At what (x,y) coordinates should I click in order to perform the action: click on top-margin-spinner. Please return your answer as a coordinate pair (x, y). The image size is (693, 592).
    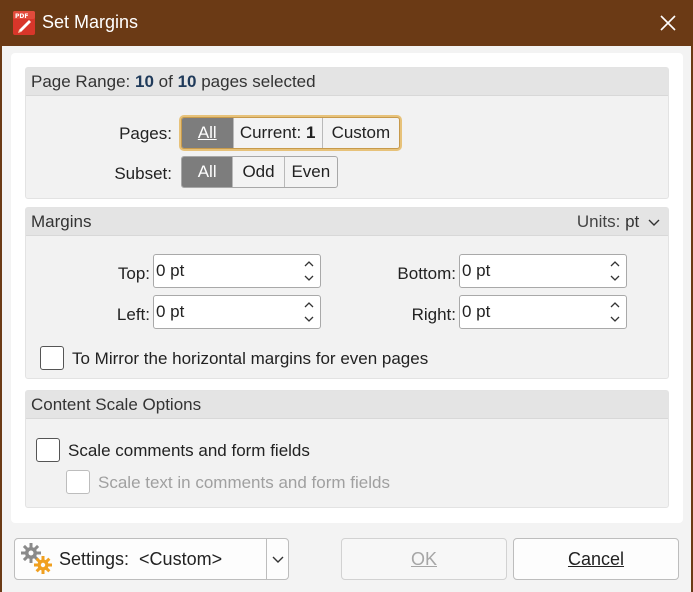
    Looking at the image, I should click on (237, 271).